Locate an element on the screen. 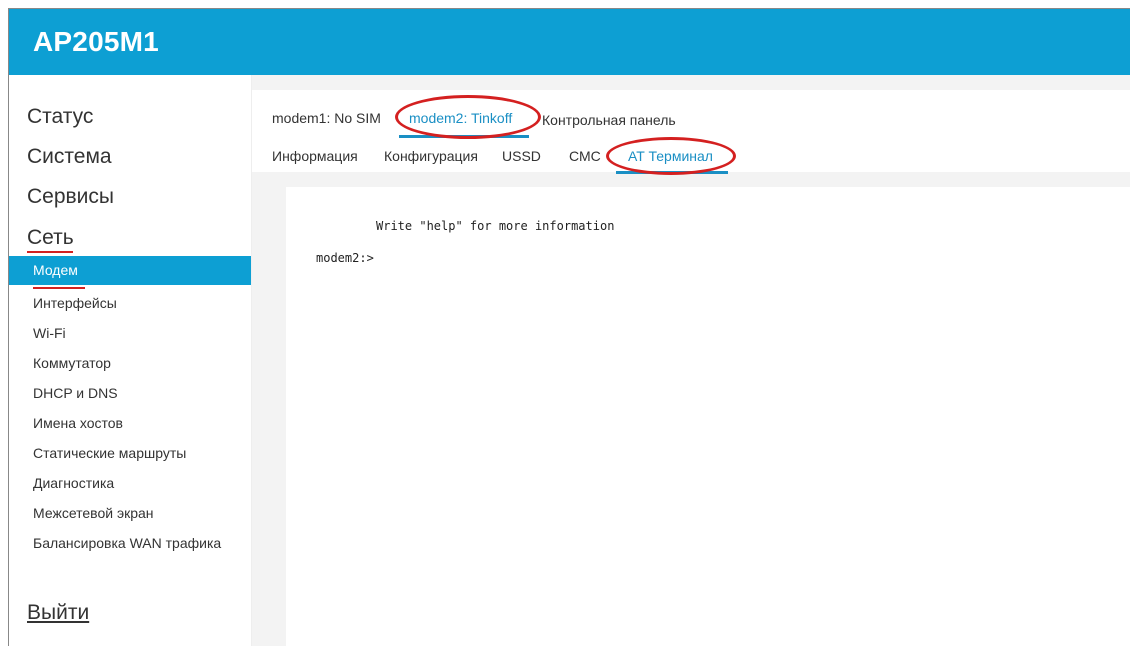 Image resolution: width=1130 pixels, height=646 pixels. sidebar-item-modem: Модем is located at coordinates (130, 270).